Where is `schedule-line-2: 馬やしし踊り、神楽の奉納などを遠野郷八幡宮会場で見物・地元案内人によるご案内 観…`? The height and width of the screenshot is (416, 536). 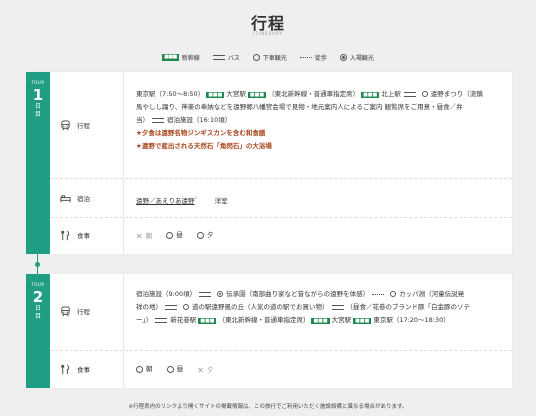 schedule-line-2: 馬やしし踊り、神楽の奉納などを遠野郷八幡宮会場で見物・地元案内人によるご案内 観… is located at coordinates (299, 107).